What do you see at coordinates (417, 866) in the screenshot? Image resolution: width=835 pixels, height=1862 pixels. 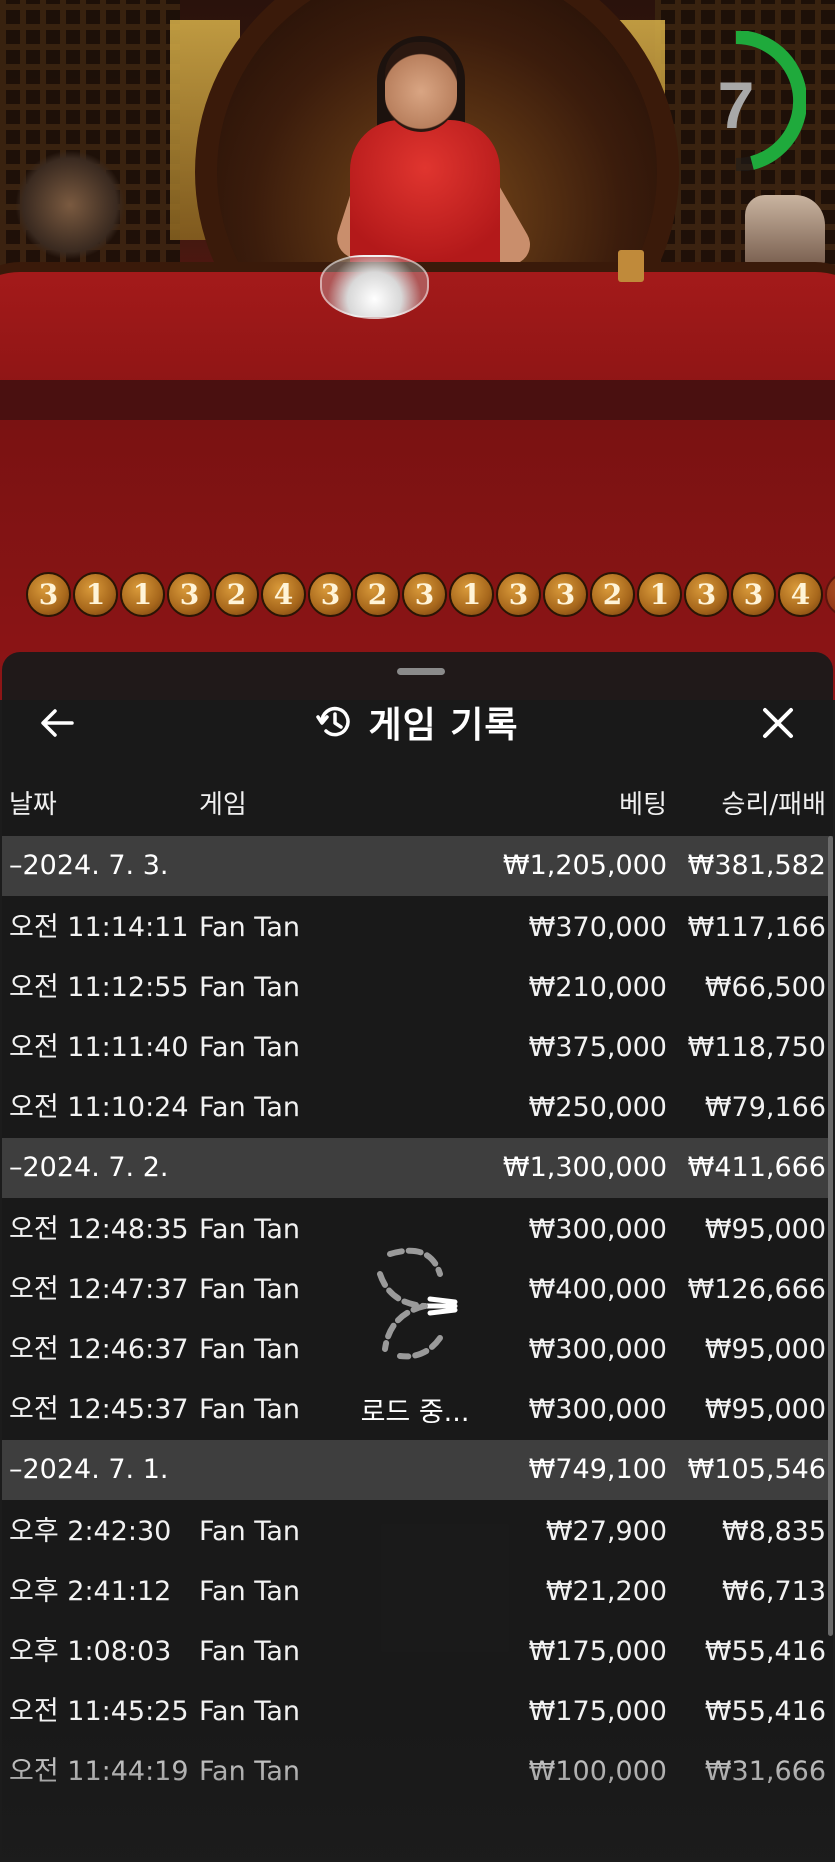 I see `date-group-header: –2024. 7. 3. ₩1,205,000 ₩381,582` at bounding box center [417, 866].